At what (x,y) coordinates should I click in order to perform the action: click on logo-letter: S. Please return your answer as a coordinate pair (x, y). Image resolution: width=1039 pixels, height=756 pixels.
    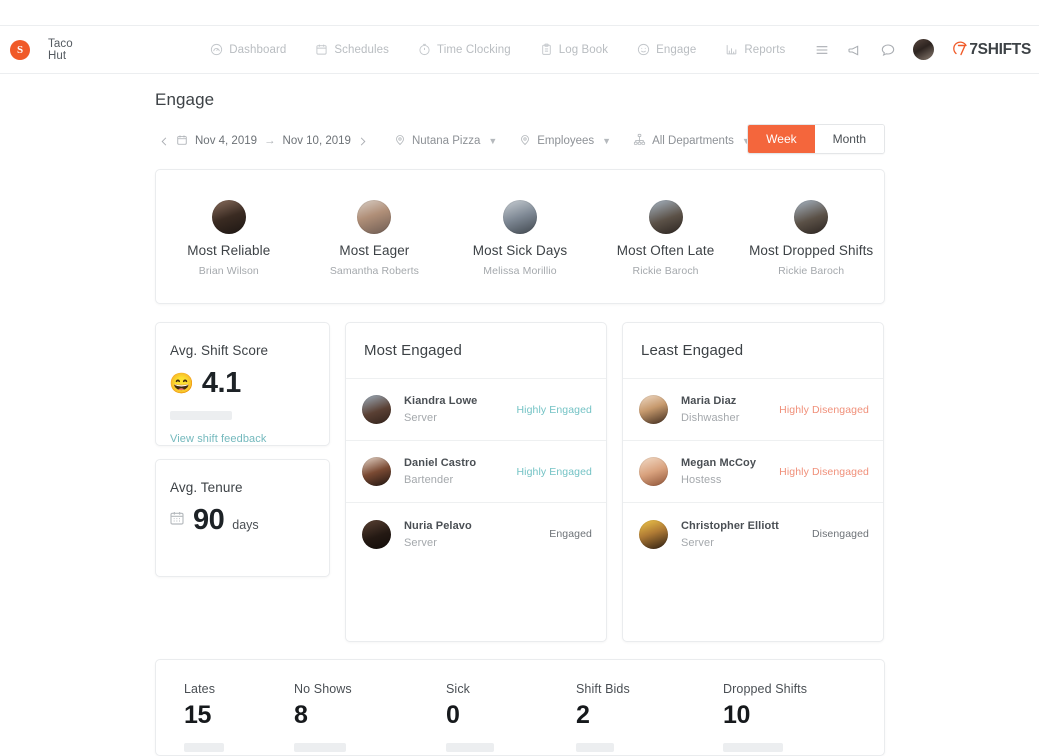
    Looking at the image, I should click on (20, 49).